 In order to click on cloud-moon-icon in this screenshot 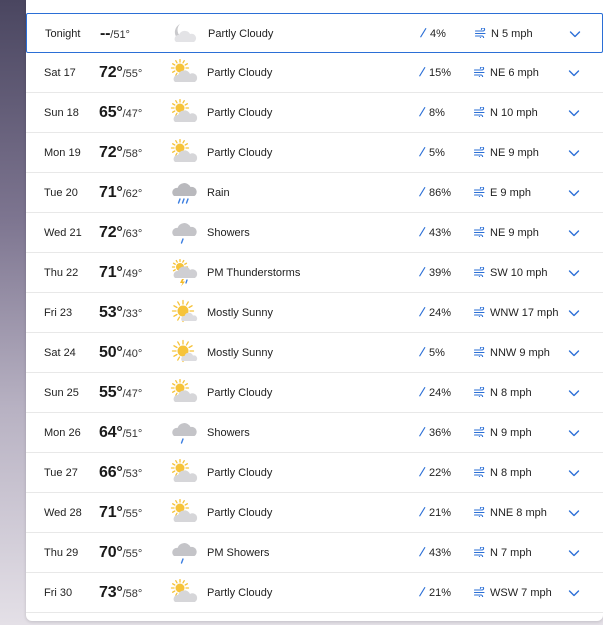, I will do `click(186, 34)`.